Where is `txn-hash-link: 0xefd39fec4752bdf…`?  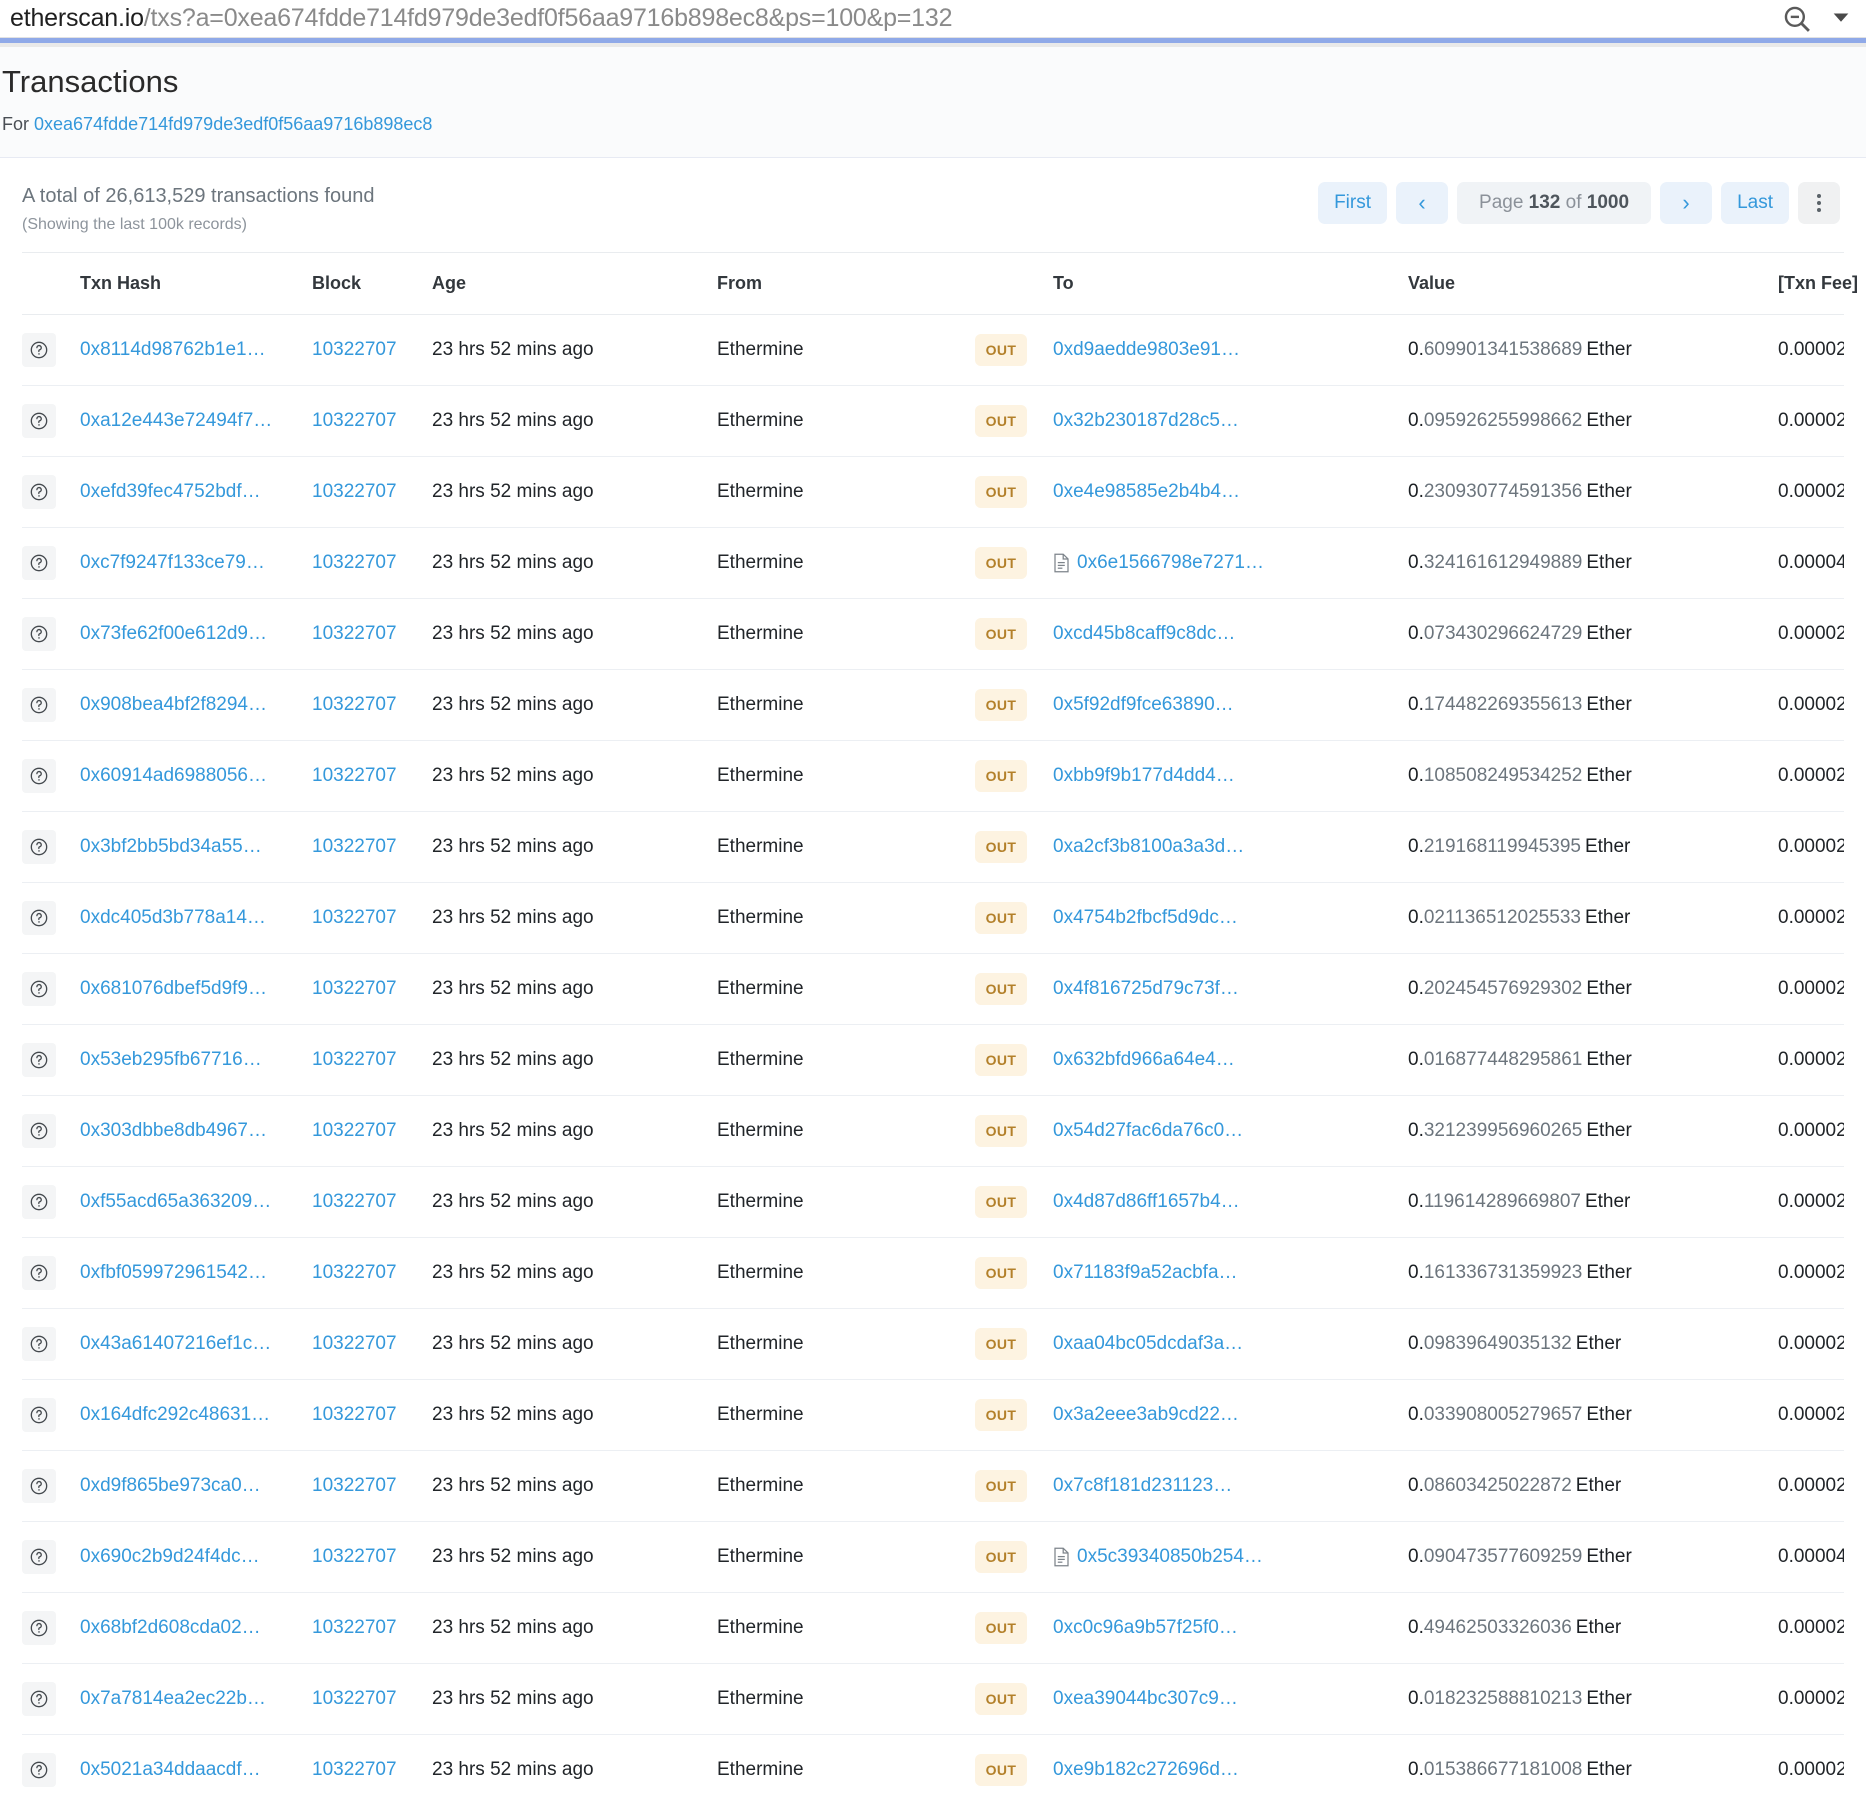 txn-hash-link: 0xefd39fec4752bdf… is located at coordinates (170, 491).